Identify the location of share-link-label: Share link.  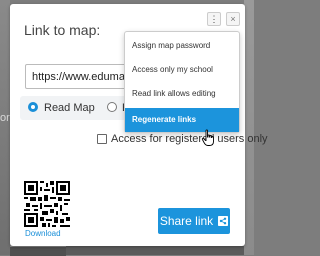
(186, 221).